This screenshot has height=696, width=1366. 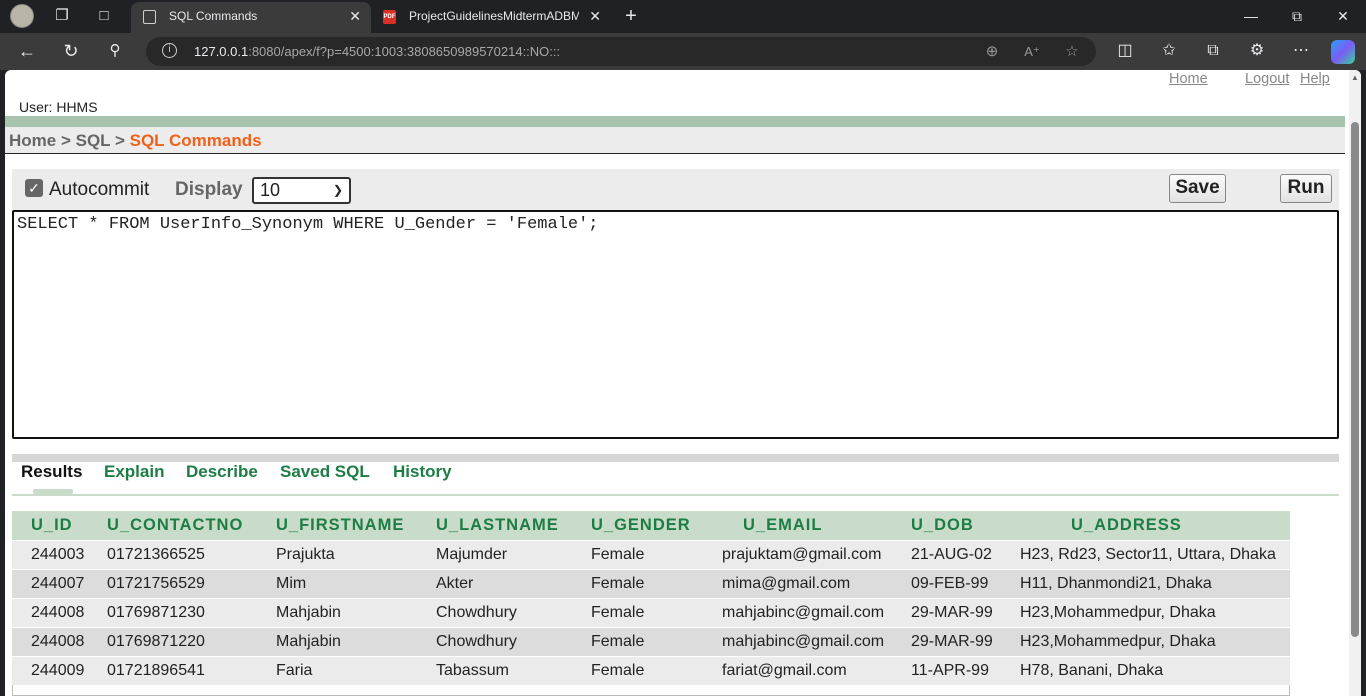 I want to click on workspaces-icon: ❐, so click(x=62, y=16).